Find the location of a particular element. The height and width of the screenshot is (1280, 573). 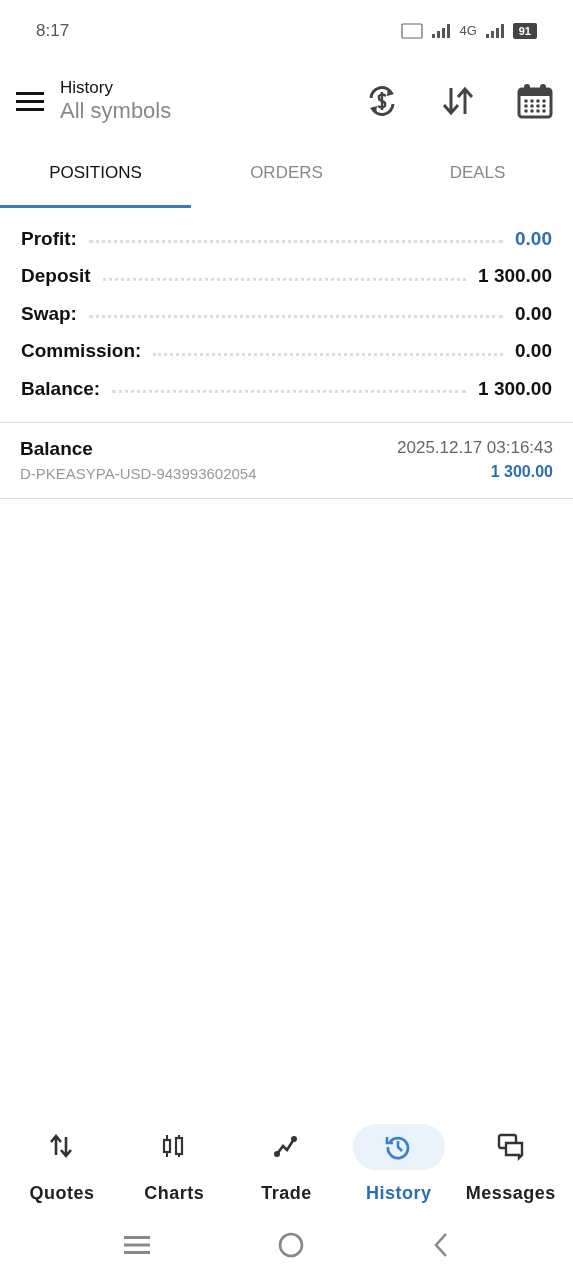

tab: DEALS is located at coordinates (477, 174).